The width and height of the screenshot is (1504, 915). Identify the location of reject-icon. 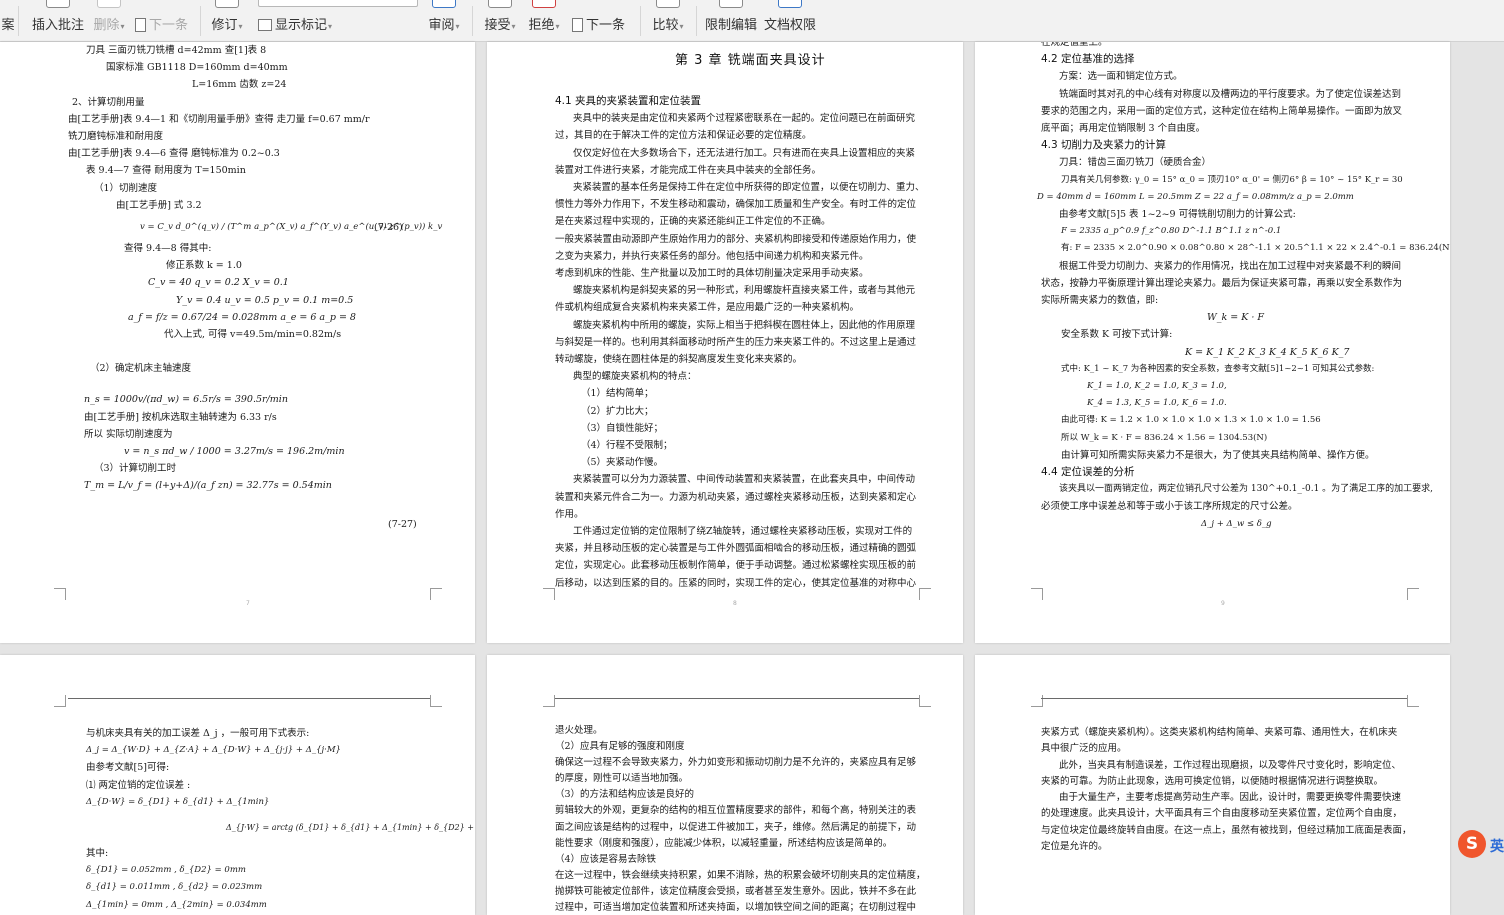
(544, 4).